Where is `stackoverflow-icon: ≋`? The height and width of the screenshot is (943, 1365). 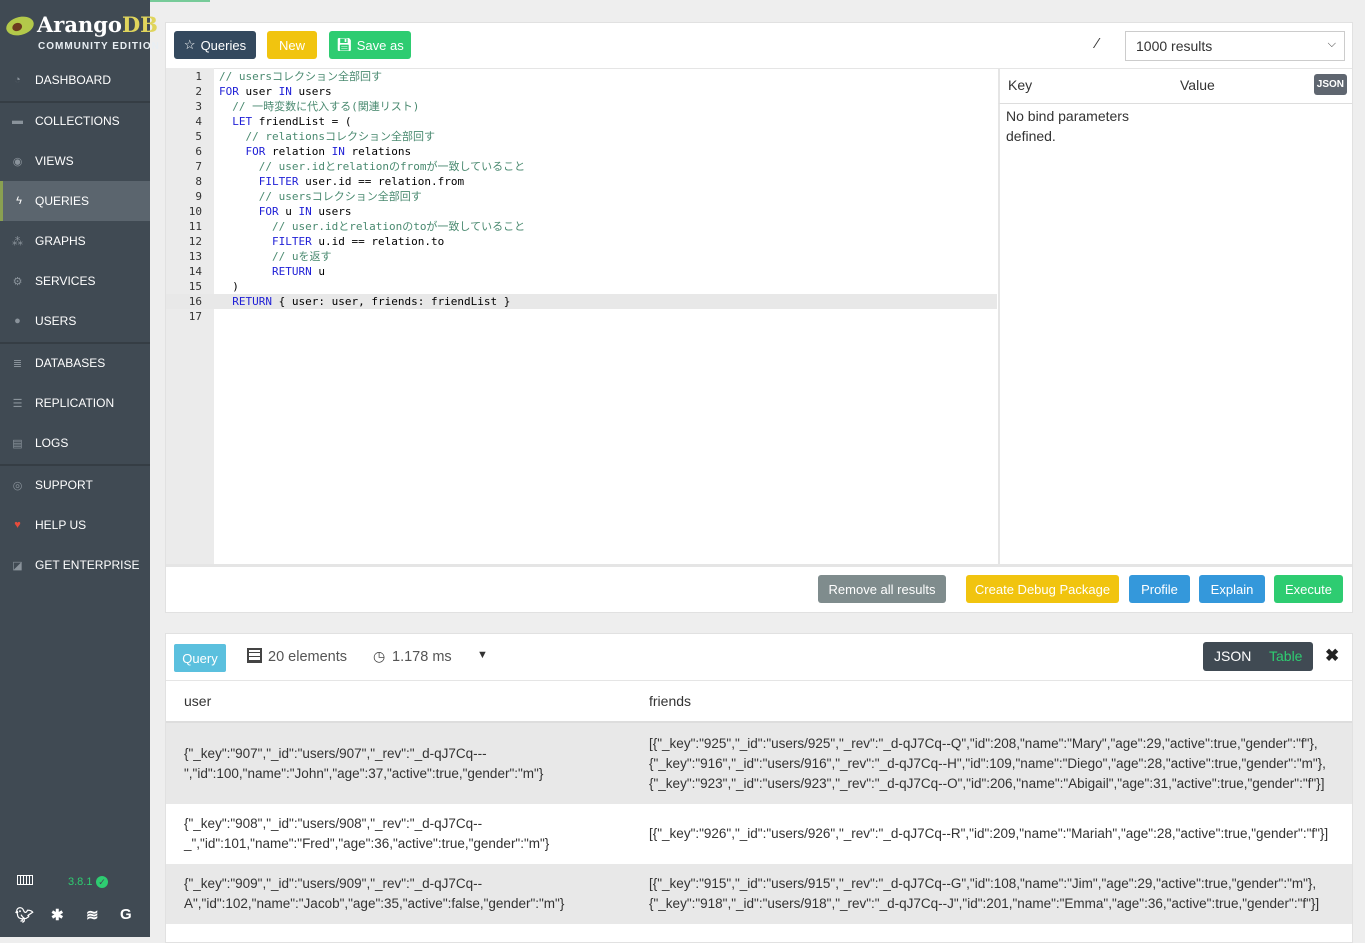
stackoverflow-icon: ≋ is located at coordinates (92, 915).